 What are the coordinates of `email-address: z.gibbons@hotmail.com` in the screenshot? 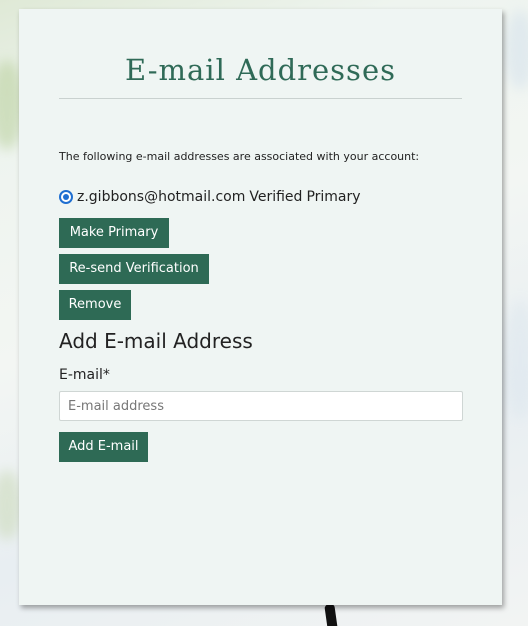 It's located at (161, 197).